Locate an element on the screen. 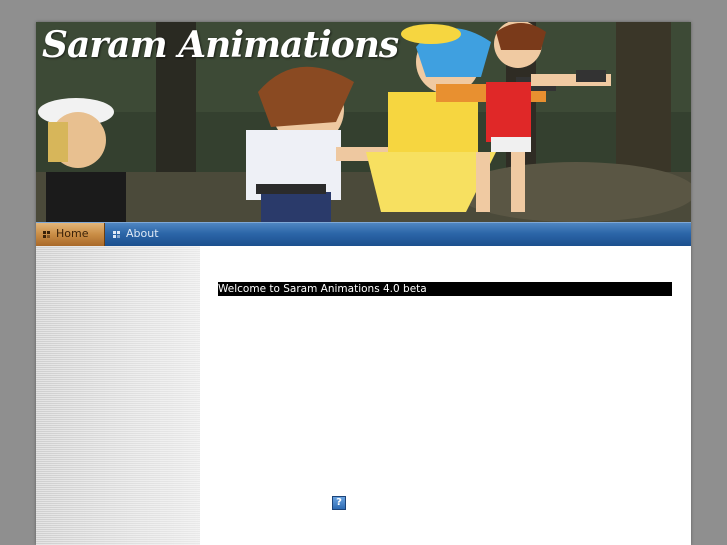  left-sidebar is located at coordinates (118, 395).